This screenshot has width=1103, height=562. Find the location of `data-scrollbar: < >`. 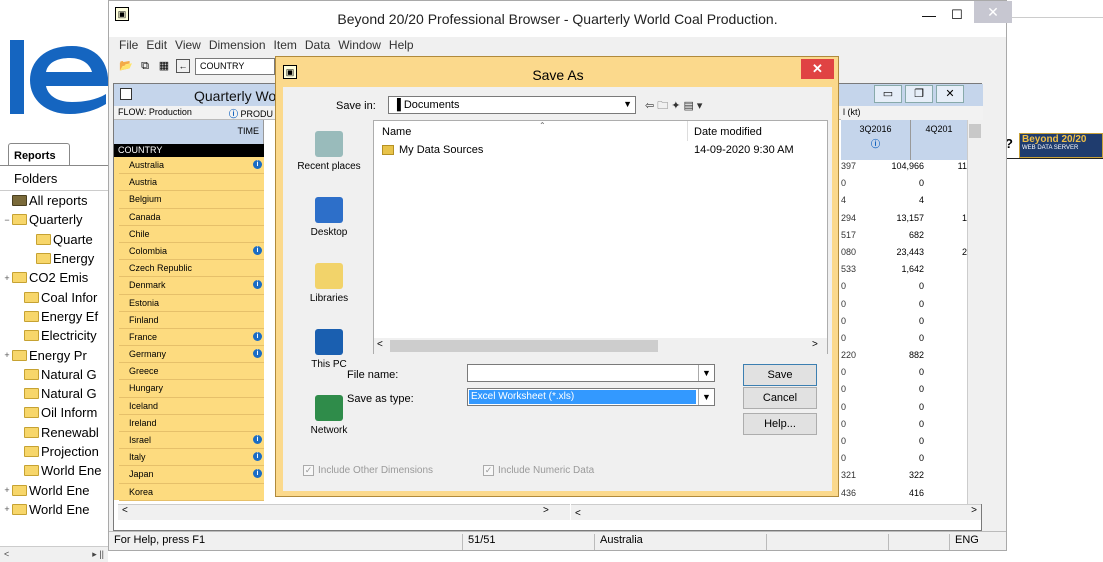

data-scrollbar: < > is located at coordinates (776, 512).